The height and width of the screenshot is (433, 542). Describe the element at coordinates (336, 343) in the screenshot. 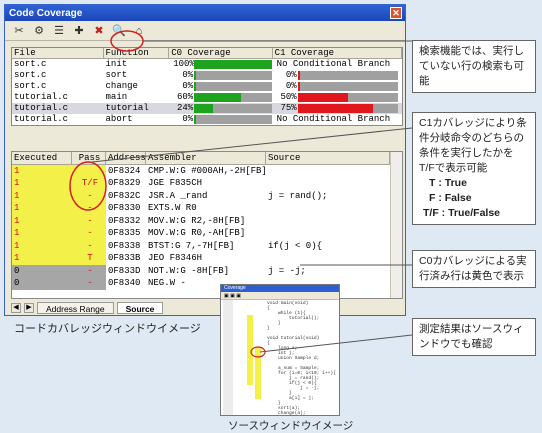

I see `callout-line-source` at that location.